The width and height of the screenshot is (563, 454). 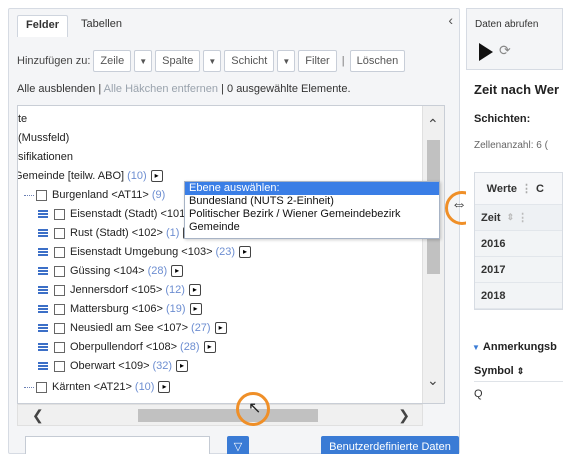 What do you see at coordinates (29, 195) in the screenshot?
I see `tree-connector` at bounding box center [29, 195].